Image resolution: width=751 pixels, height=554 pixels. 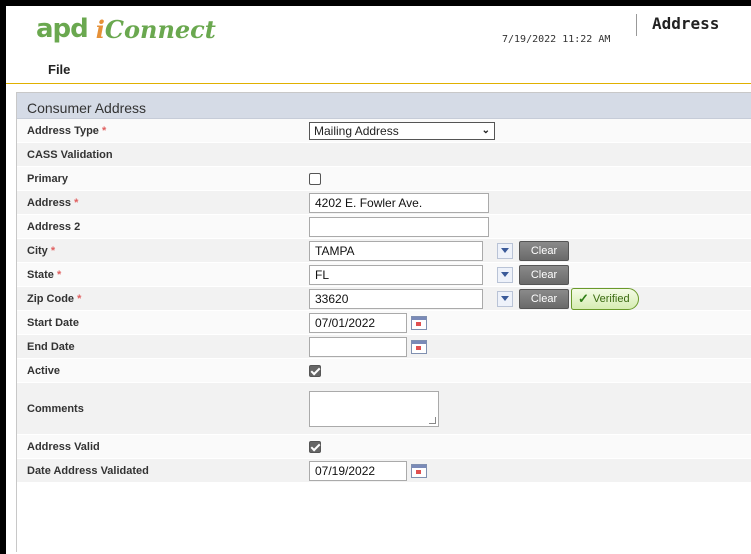 What do you see at coordinates (556, 39) in the screenshot?
I see `timestamp: 7/19/2022 11:22 AM` at bounding box center [556, 39].